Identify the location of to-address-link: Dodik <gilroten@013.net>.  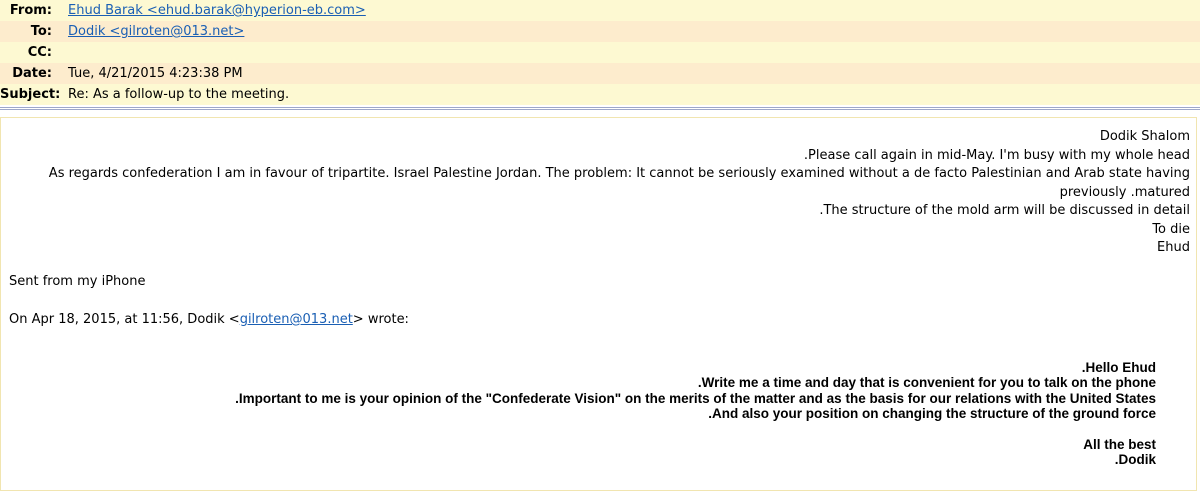
(156, 31).